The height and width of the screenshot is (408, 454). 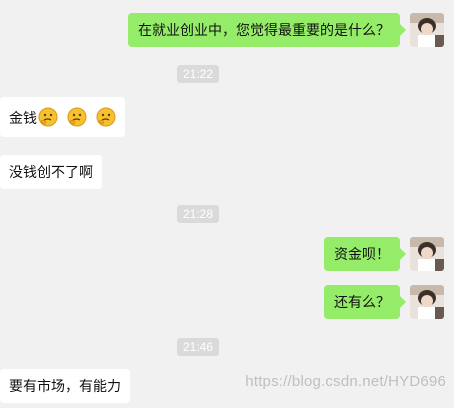 What do you see at coordinates (198, 74) in the screenshot?
I see `timestamp: 21:22` at bounding box center [198, 74].